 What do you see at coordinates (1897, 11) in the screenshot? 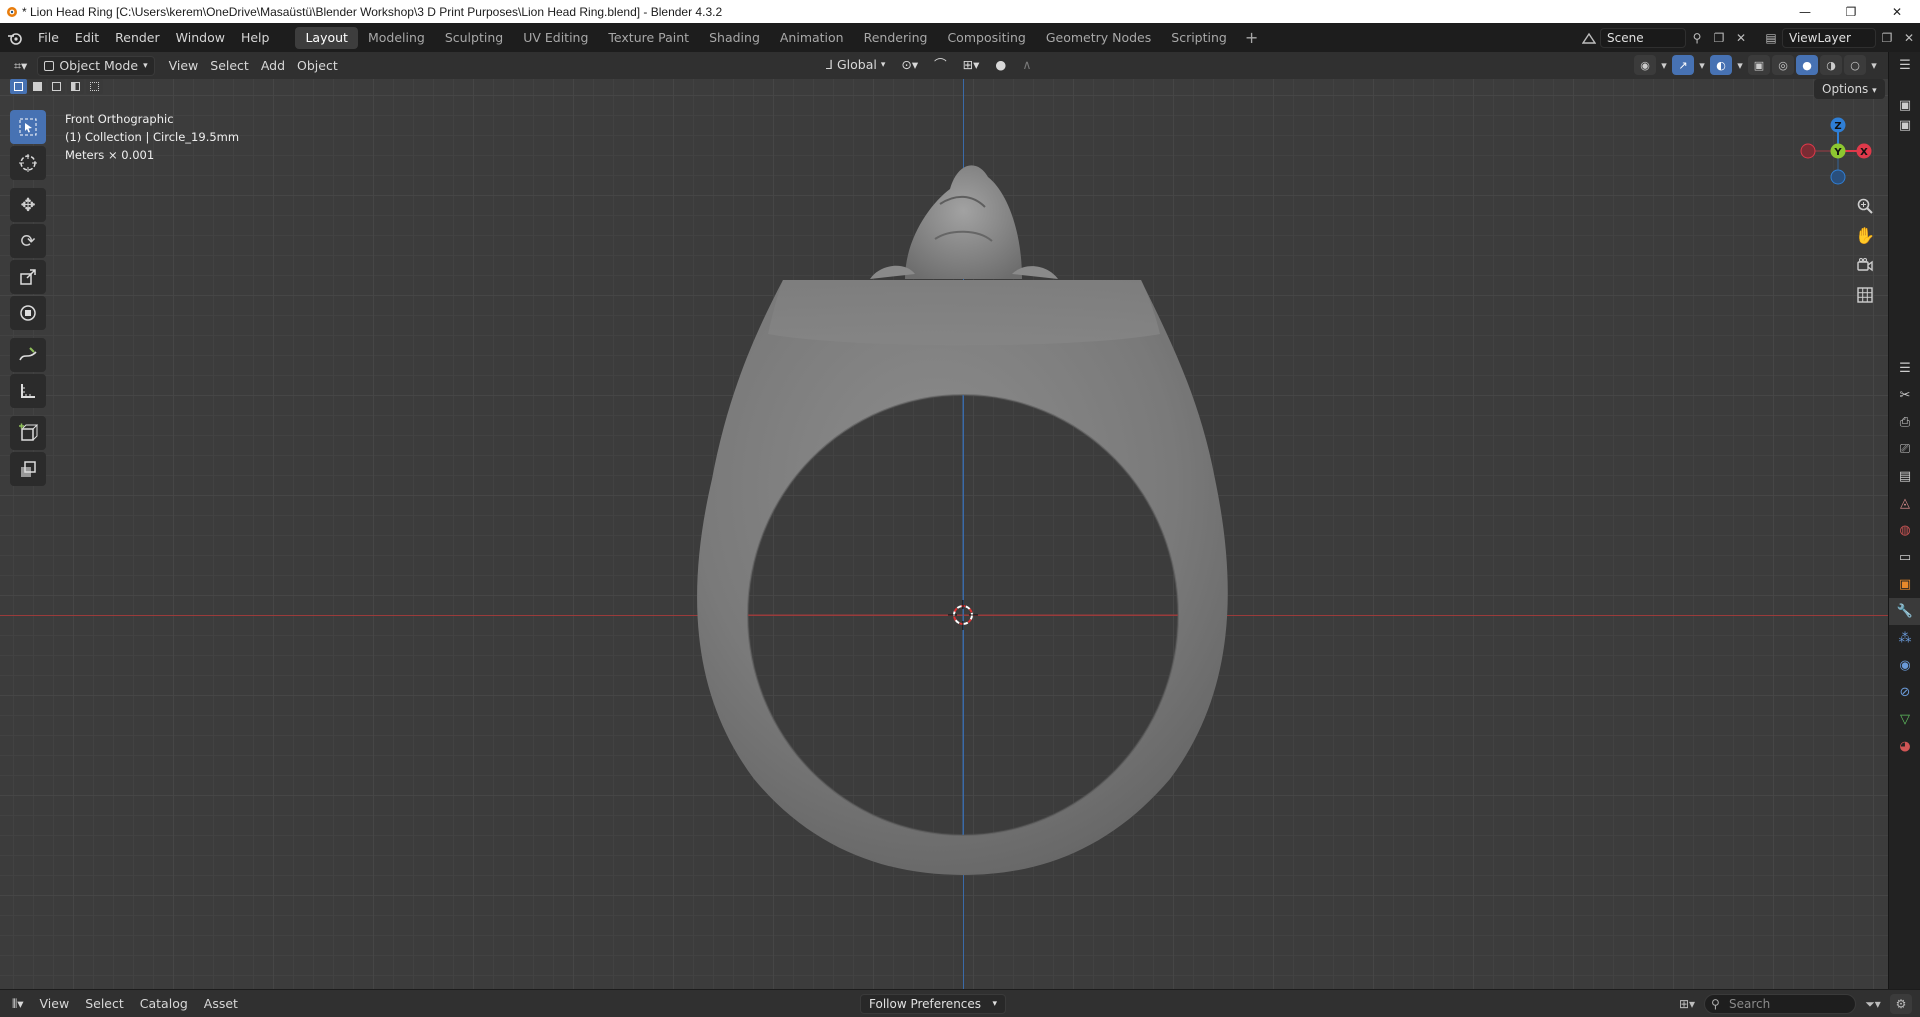
I see `close-button: ✕` at bounding box center [1897, 11].